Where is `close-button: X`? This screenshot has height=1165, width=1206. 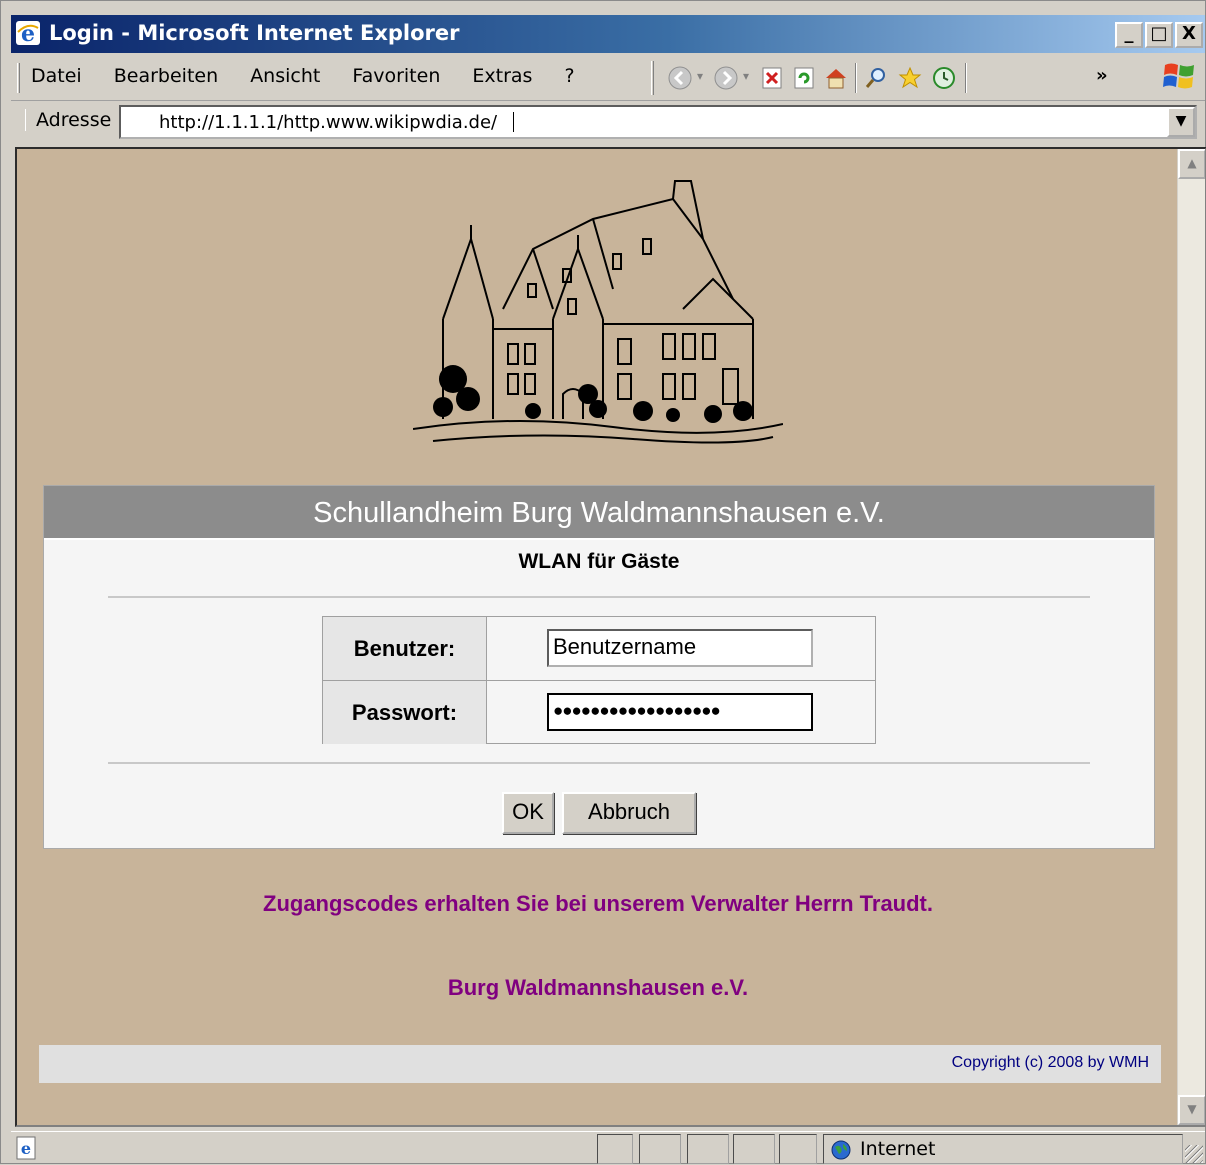
close-button: X is located at coordinates (1189, 35).